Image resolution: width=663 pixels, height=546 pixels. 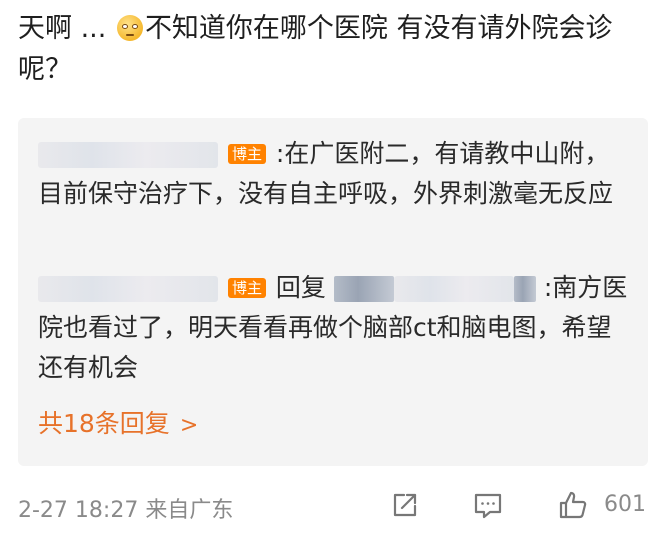 I want to click on view-all-replies-link: 共18条回复 >, so click(x=118, y=425).